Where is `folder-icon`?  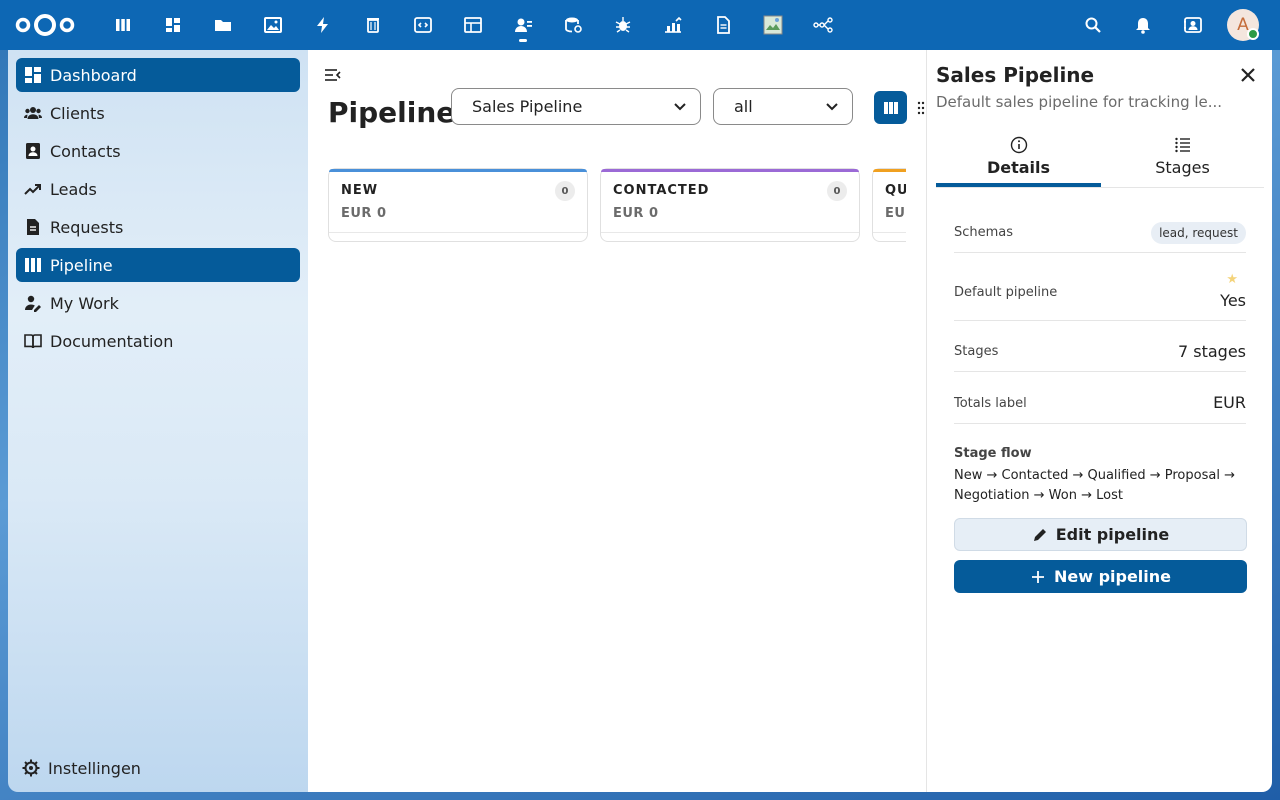 folder-icon is located at coordinates (223, 25).